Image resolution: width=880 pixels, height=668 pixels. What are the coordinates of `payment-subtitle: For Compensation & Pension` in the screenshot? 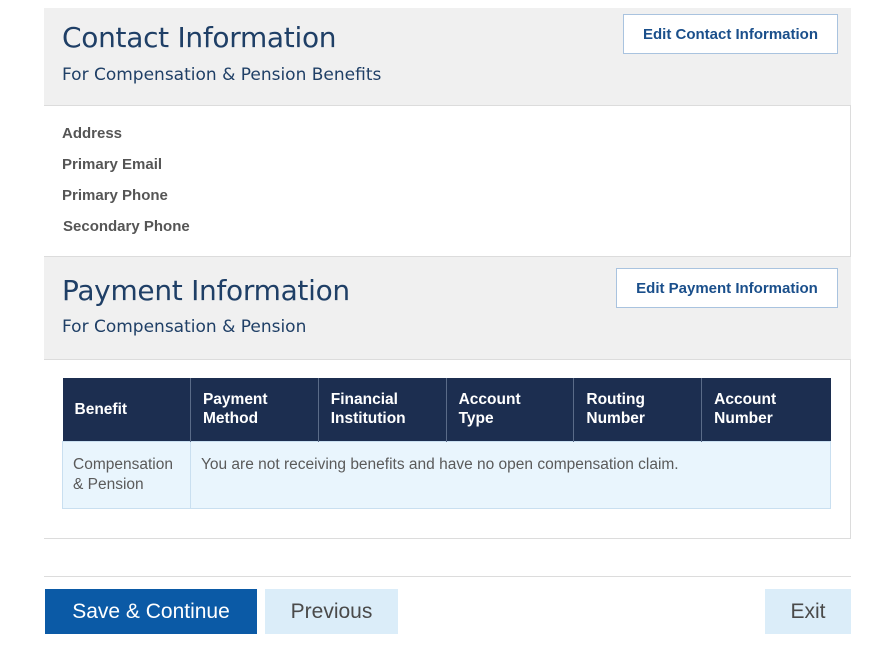 It's located at (184, 327).